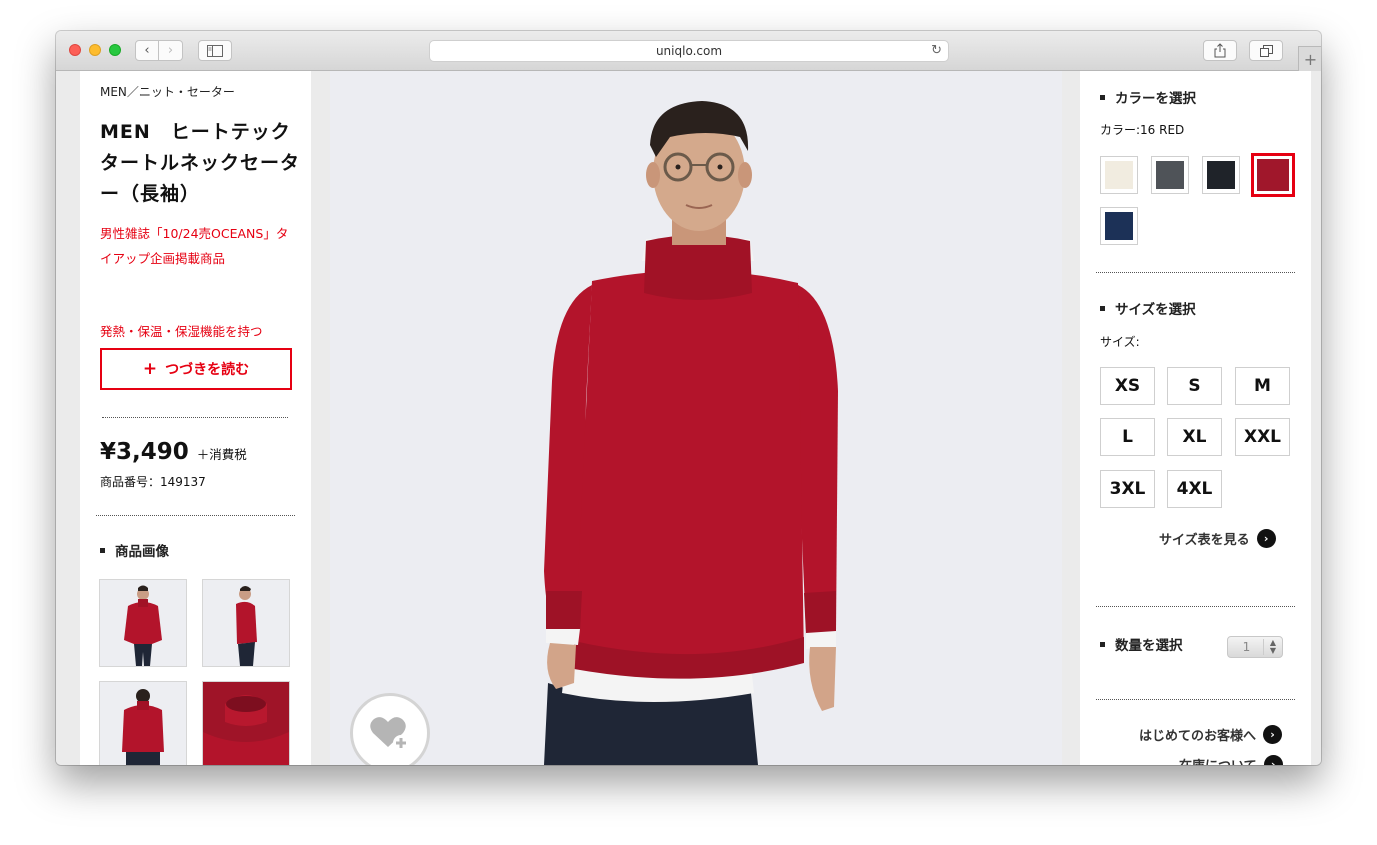  I want to click on size-button-s: S, so click(1194, 386).